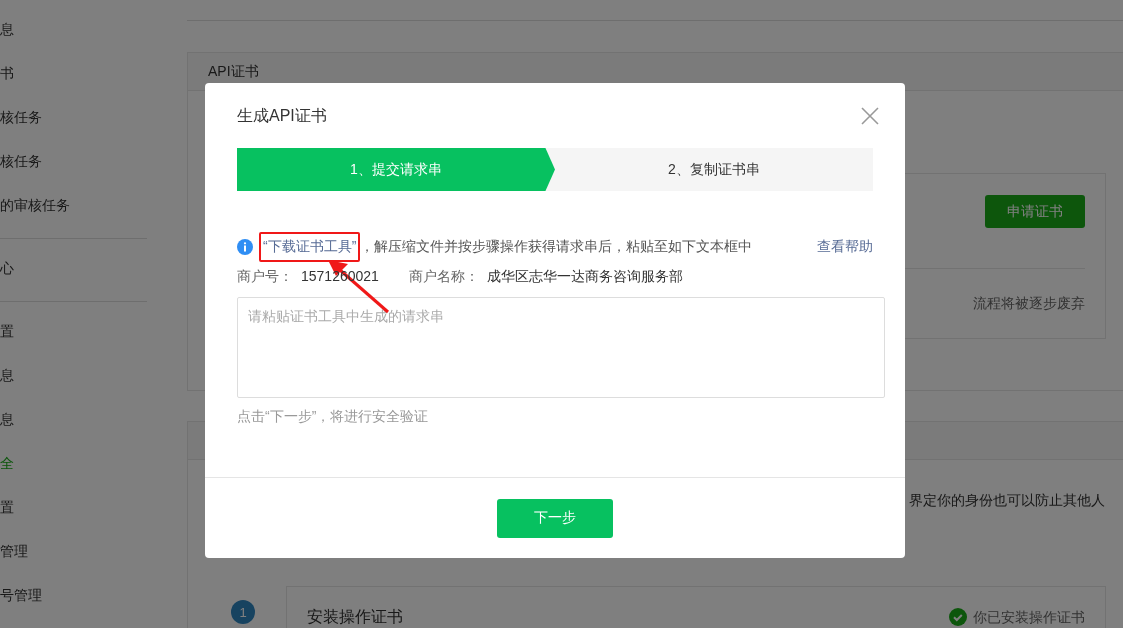  Describe the element at coordinates (245, 247) in the screenshot. I see `info-icon` at that location.